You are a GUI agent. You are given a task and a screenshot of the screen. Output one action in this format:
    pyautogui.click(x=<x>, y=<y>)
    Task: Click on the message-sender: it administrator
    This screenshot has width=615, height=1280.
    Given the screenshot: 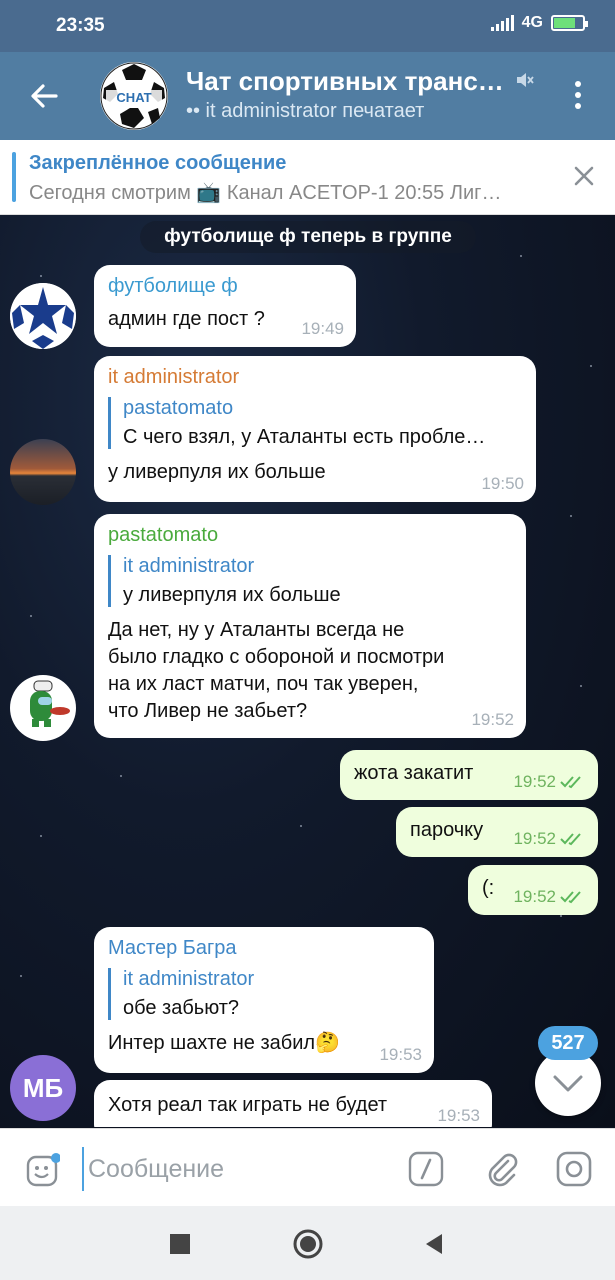 What is the action you would take?
    pyautogui.click(x=315, y=377)
    